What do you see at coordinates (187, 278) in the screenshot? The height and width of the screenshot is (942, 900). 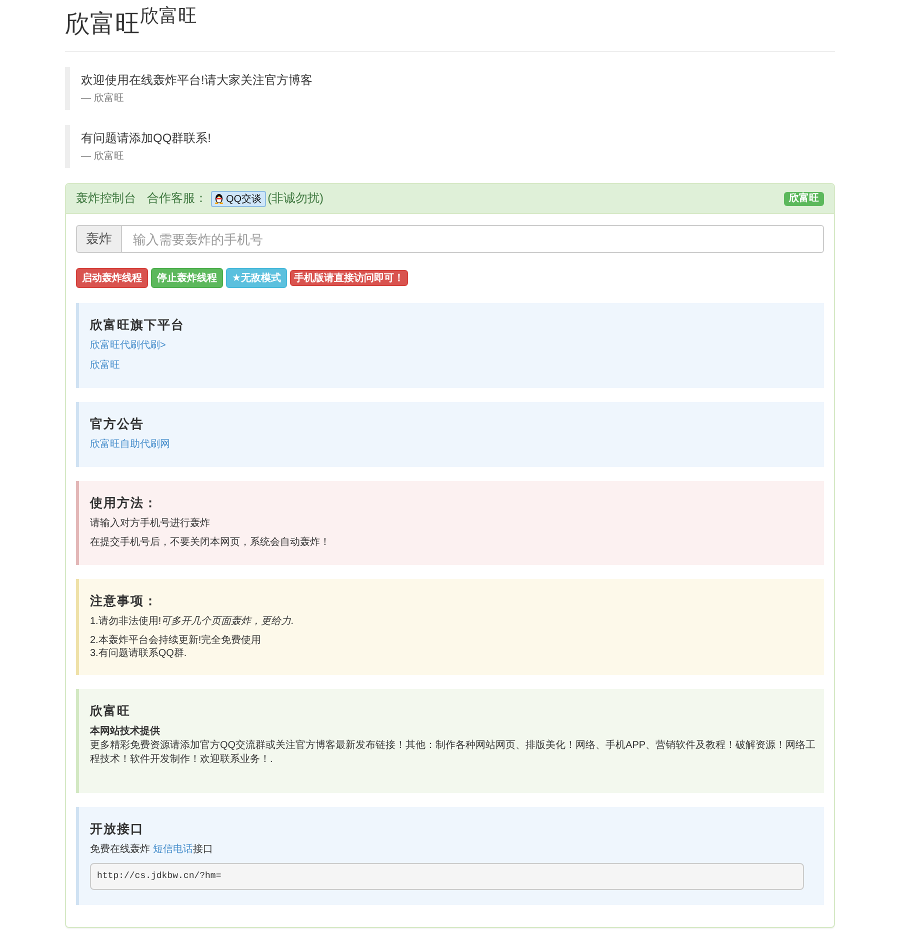 I see `action-button: 停止轰炸线程` at bounding box center [187, 278].